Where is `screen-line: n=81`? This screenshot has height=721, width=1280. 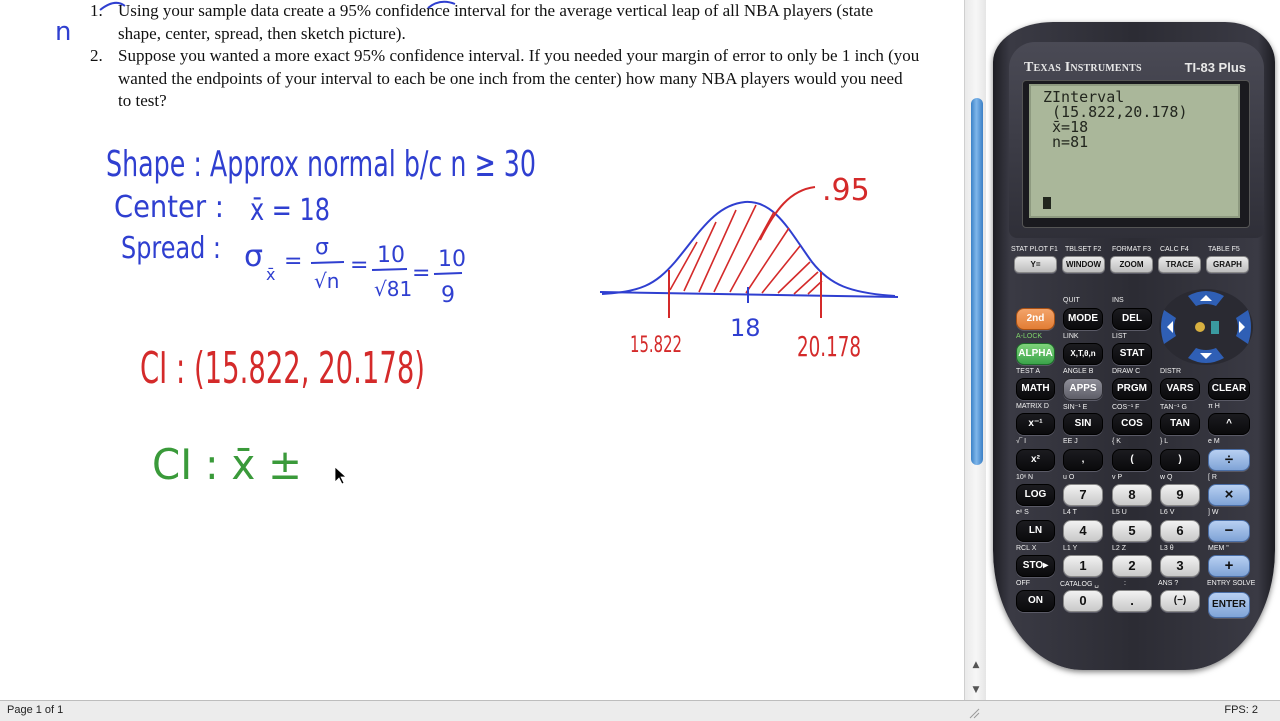
screen-line: n=81 is located at coordinates (1066, 142).